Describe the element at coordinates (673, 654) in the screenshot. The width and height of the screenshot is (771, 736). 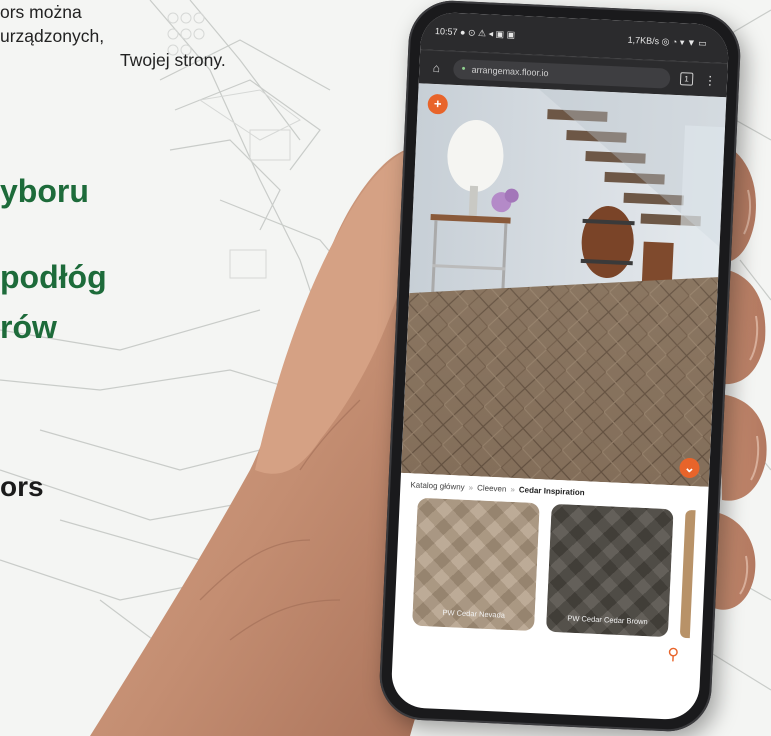
I see `search-icon: ⚲` at that location.